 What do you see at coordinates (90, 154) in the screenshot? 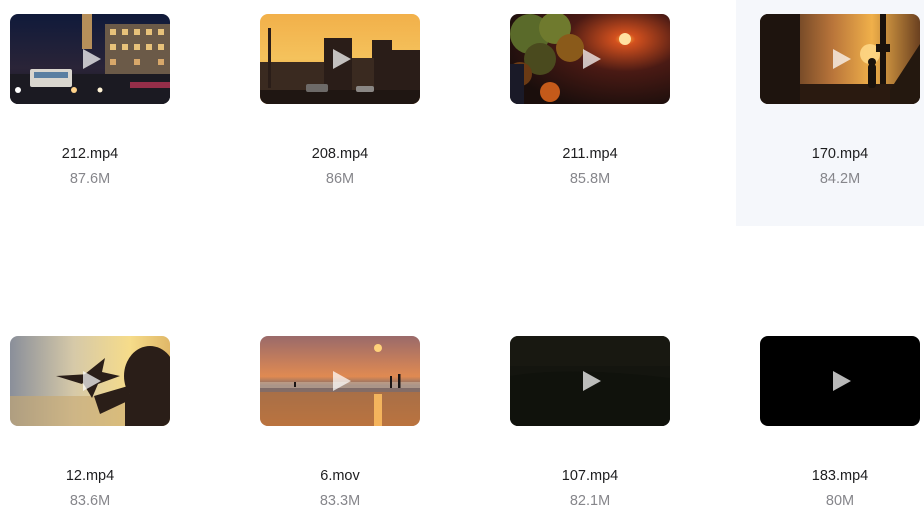
I see `file-name: 212.mp4` at bounding box center [90, 154].